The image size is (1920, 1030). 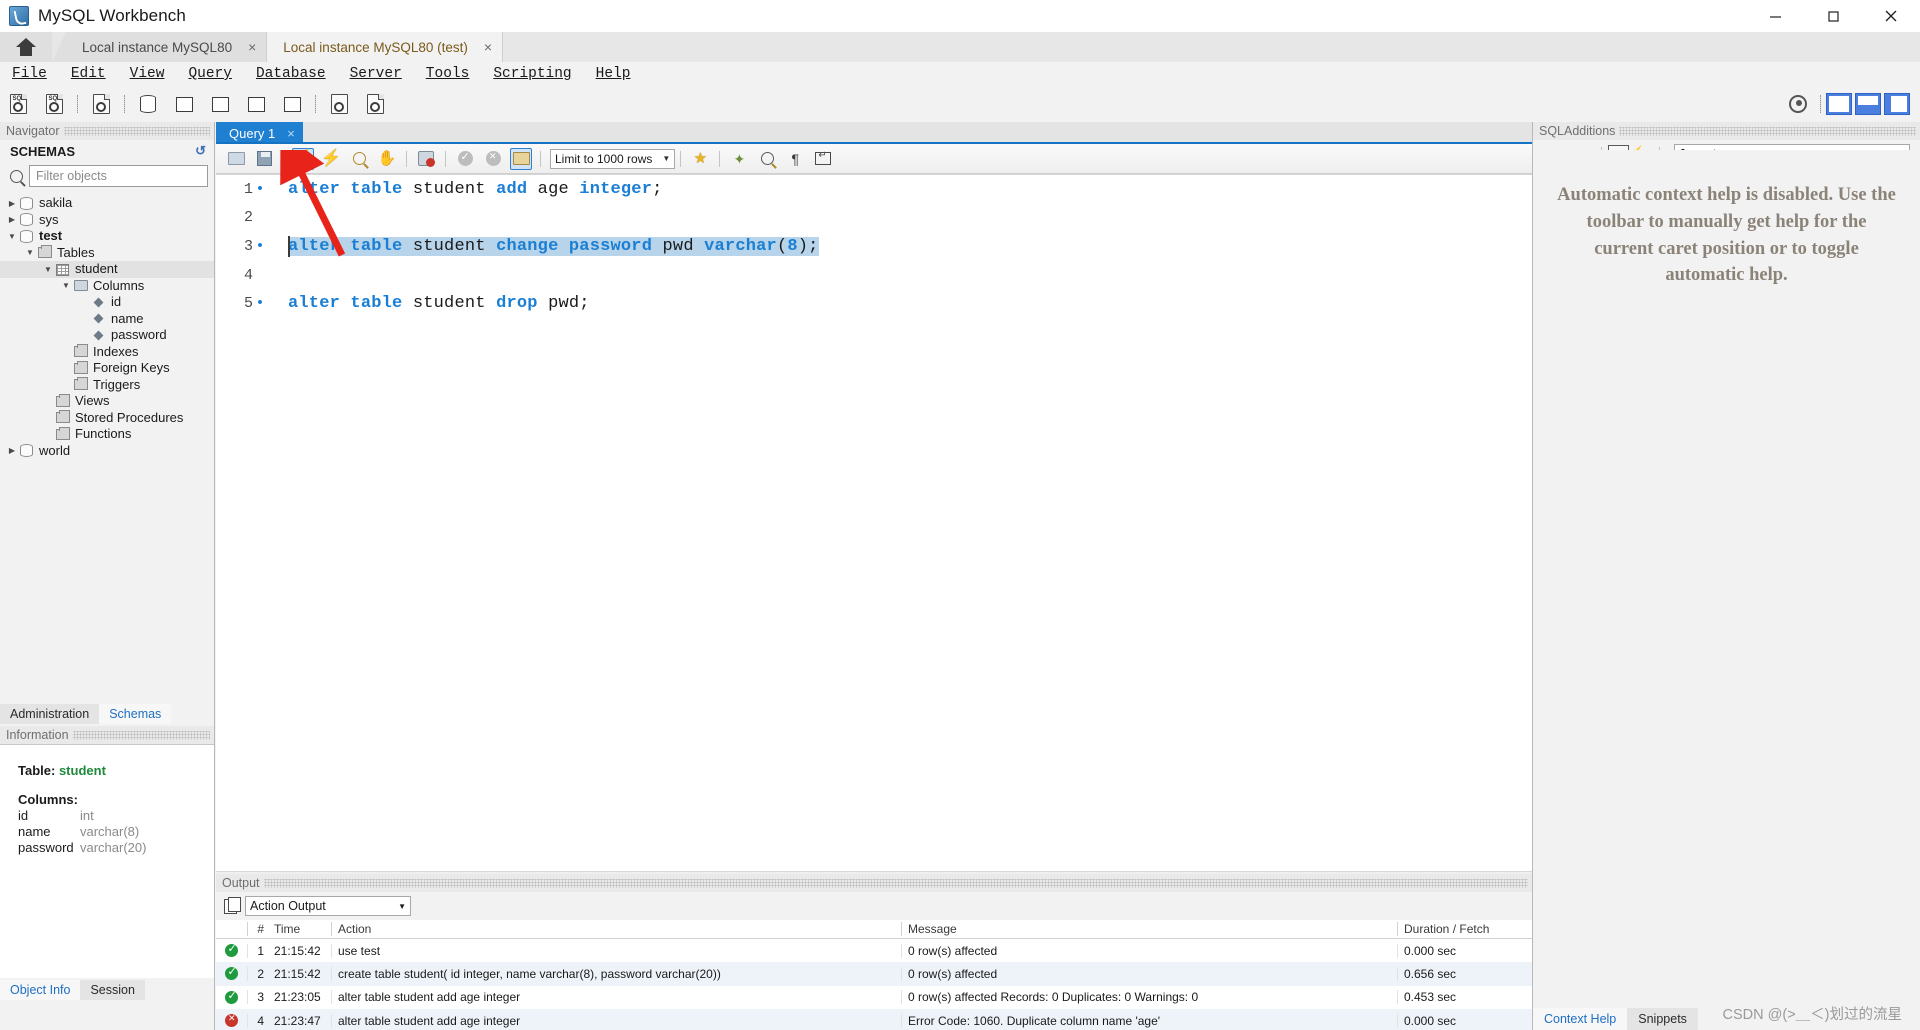 What do you see at coordinates (767, 159) in the screenshot?
I see `find-magnifier-icon` at bounding box center [767, 159].